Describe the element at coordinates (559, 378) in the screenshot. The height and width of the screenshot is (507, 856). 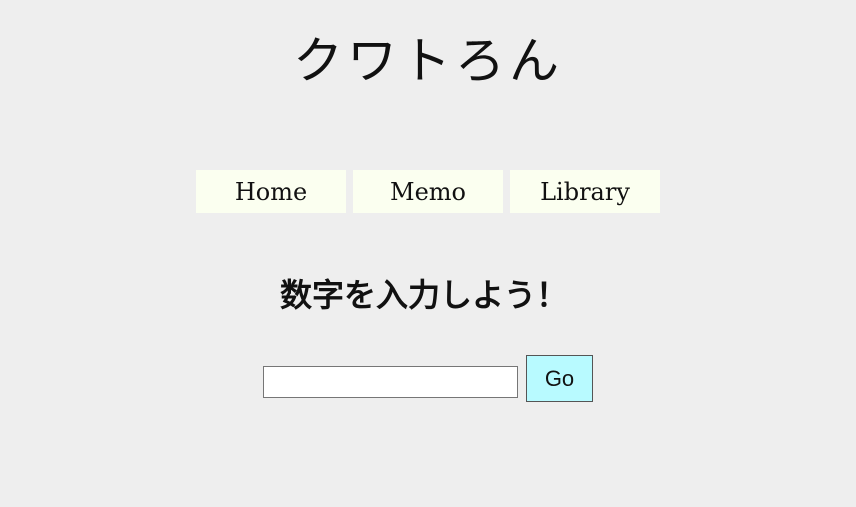
I see `go-button: Go` at that location.